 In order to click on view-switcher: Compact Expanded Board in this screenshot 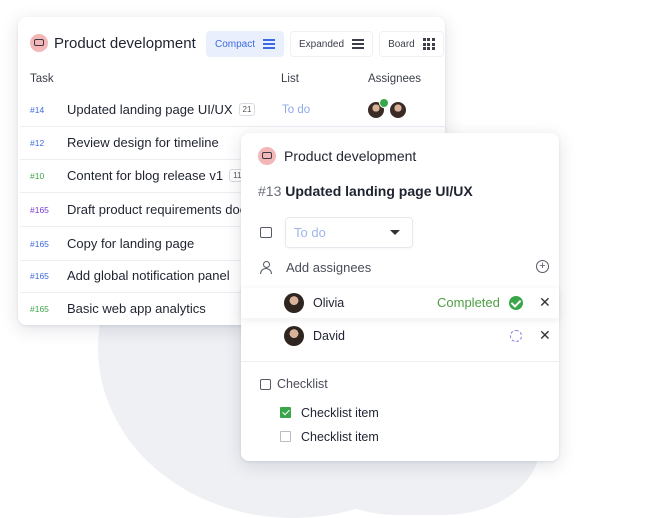, I will do `click(325, 44)`.